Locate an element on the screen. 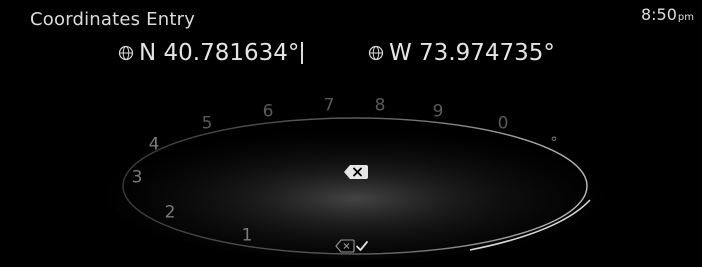  dial-key-0: 0 is located at coordinates (503, 124).